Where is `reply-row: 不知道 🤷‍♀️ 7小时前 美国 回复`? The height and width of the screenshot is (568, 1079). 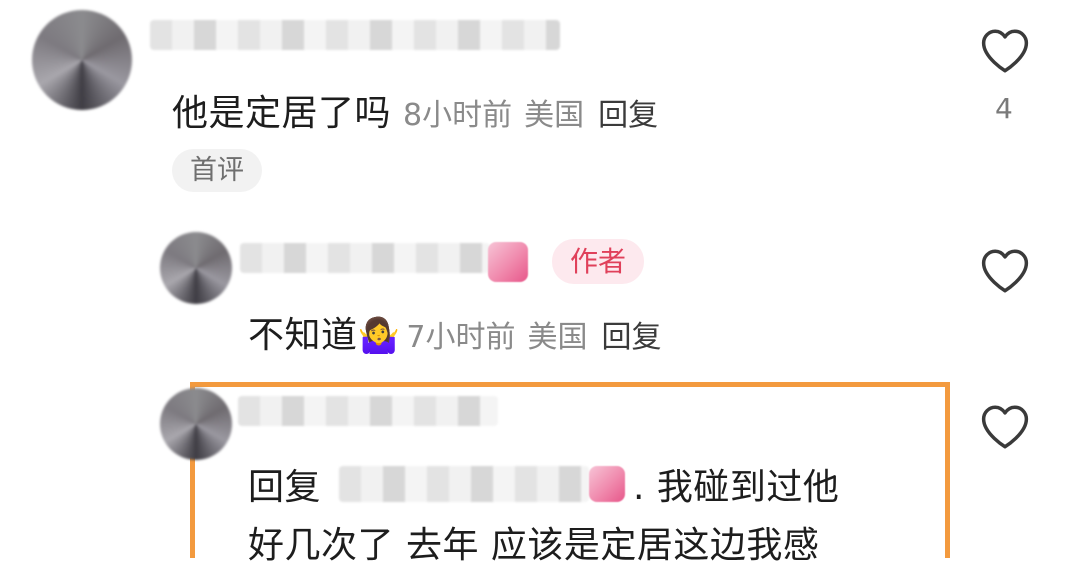 reply-row: 不知道 🤷‍♀️ 7小时前 美国 回复 is located at coordinates (454, 332).